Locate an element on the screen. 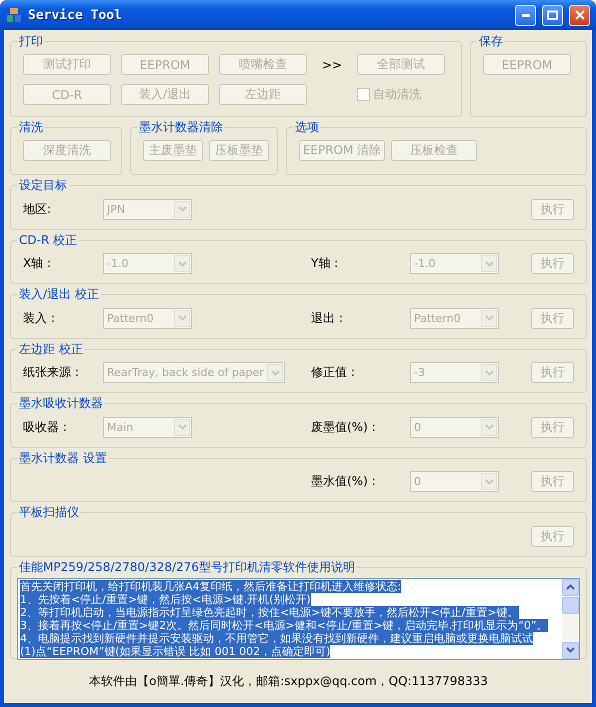 The width and height of the screenshot is (596, 707). credits-text: 本软件由【o簡單.傳奇】汉化，邮箱:sxppx@qq.com，QQ:1137798333 is located at coordinates (289, 681).